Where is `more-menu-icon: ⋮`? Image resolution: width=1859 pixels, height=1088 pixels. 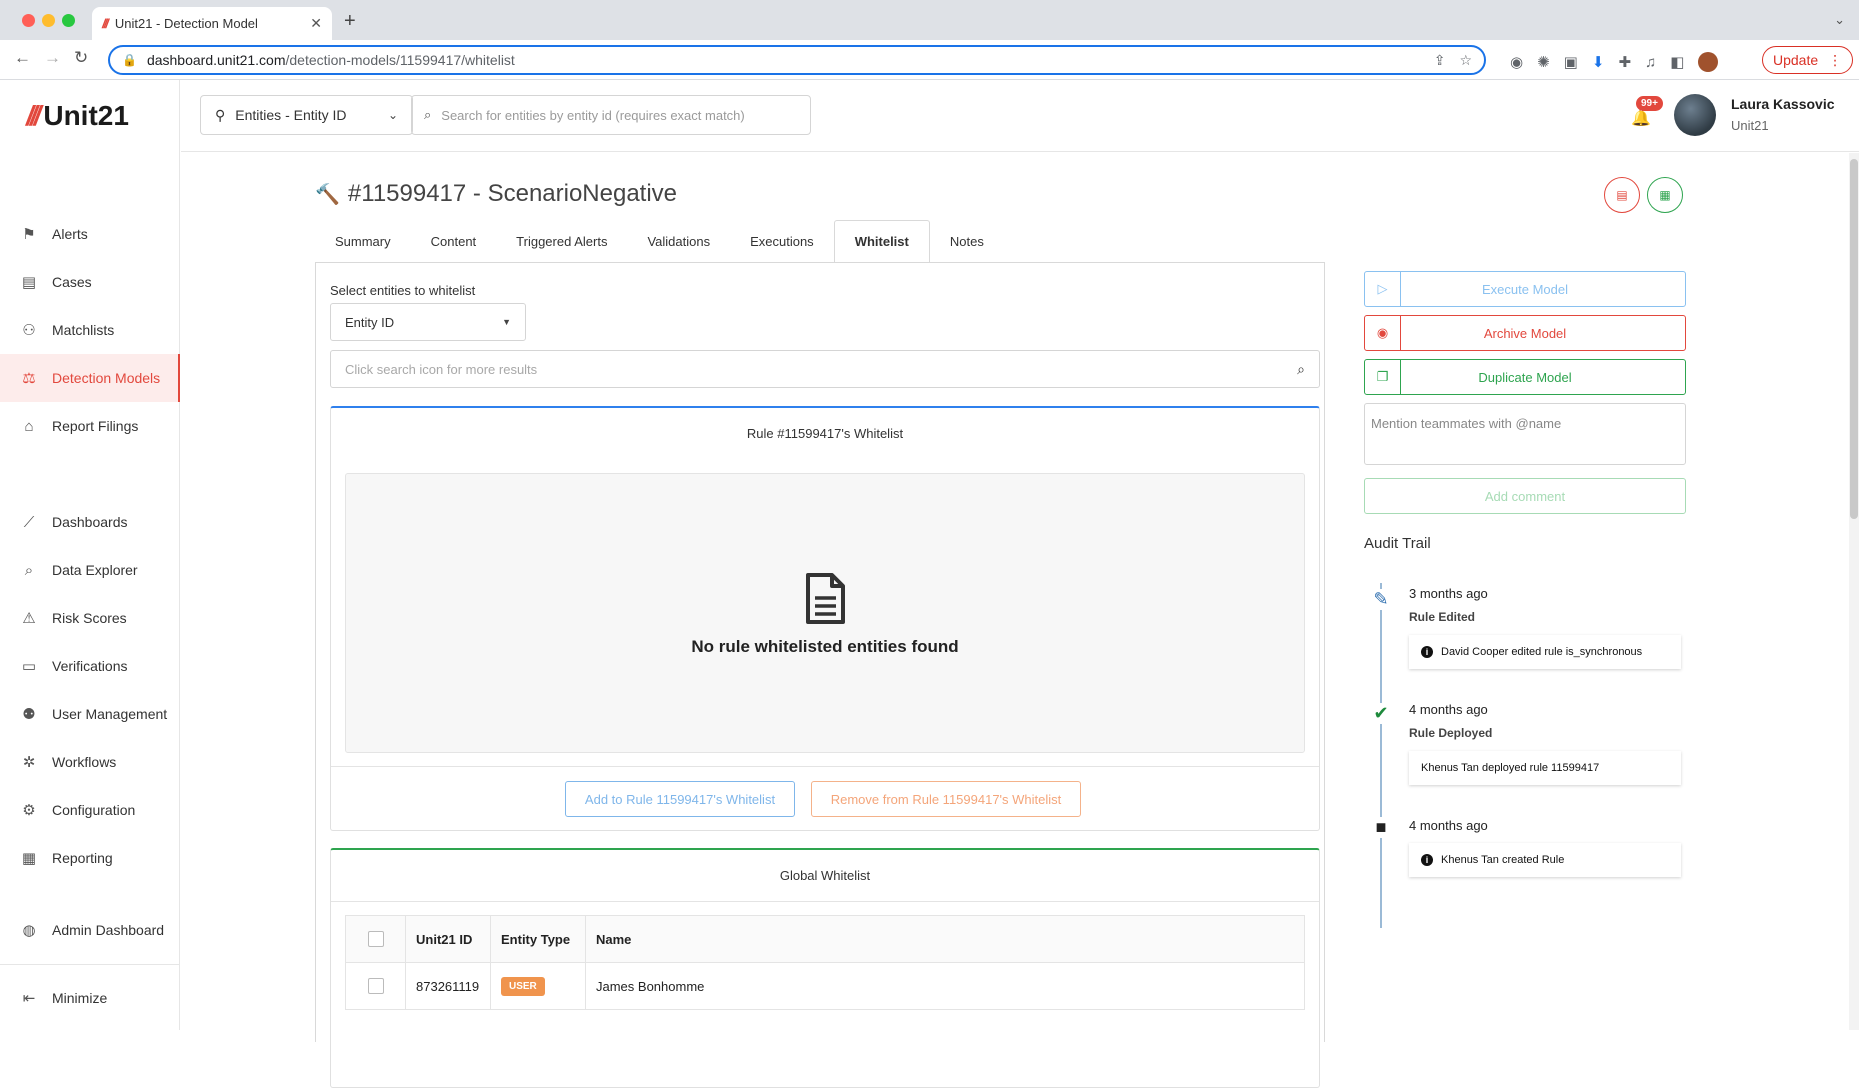 more-menu-icon: ⋮ is located at coordinates (1835, 60).